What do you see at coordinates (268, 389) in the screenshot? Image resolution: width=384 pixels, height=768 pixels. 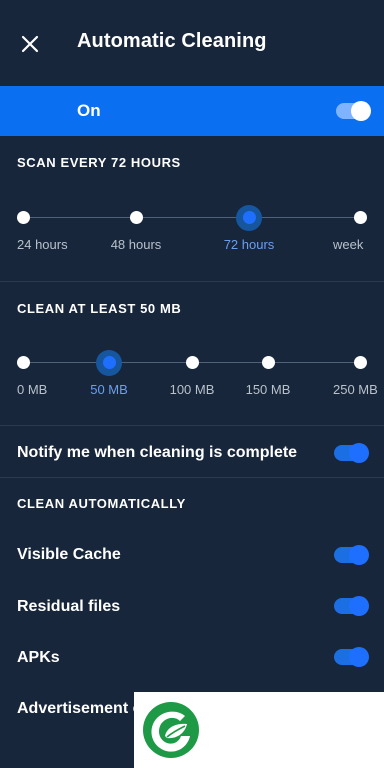 I see `size-stop-label: 150 MB` at bounding box center [268, 389].